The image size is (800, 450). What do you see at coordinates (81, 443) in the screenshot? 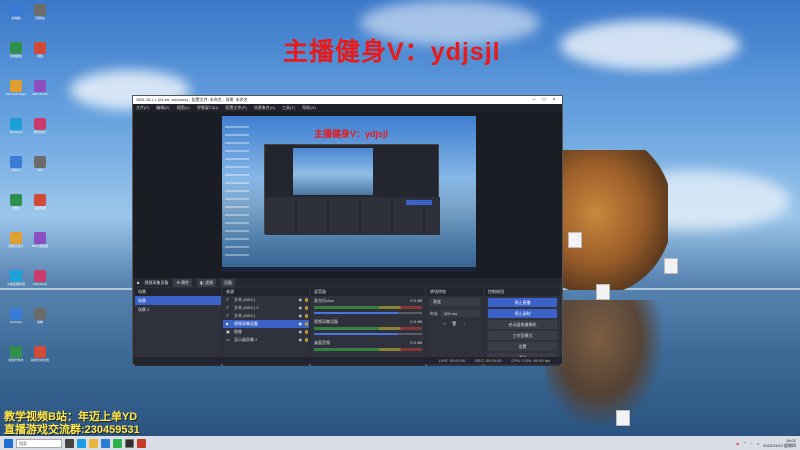
I see `edge-icon` at bounding box center [81, 443].